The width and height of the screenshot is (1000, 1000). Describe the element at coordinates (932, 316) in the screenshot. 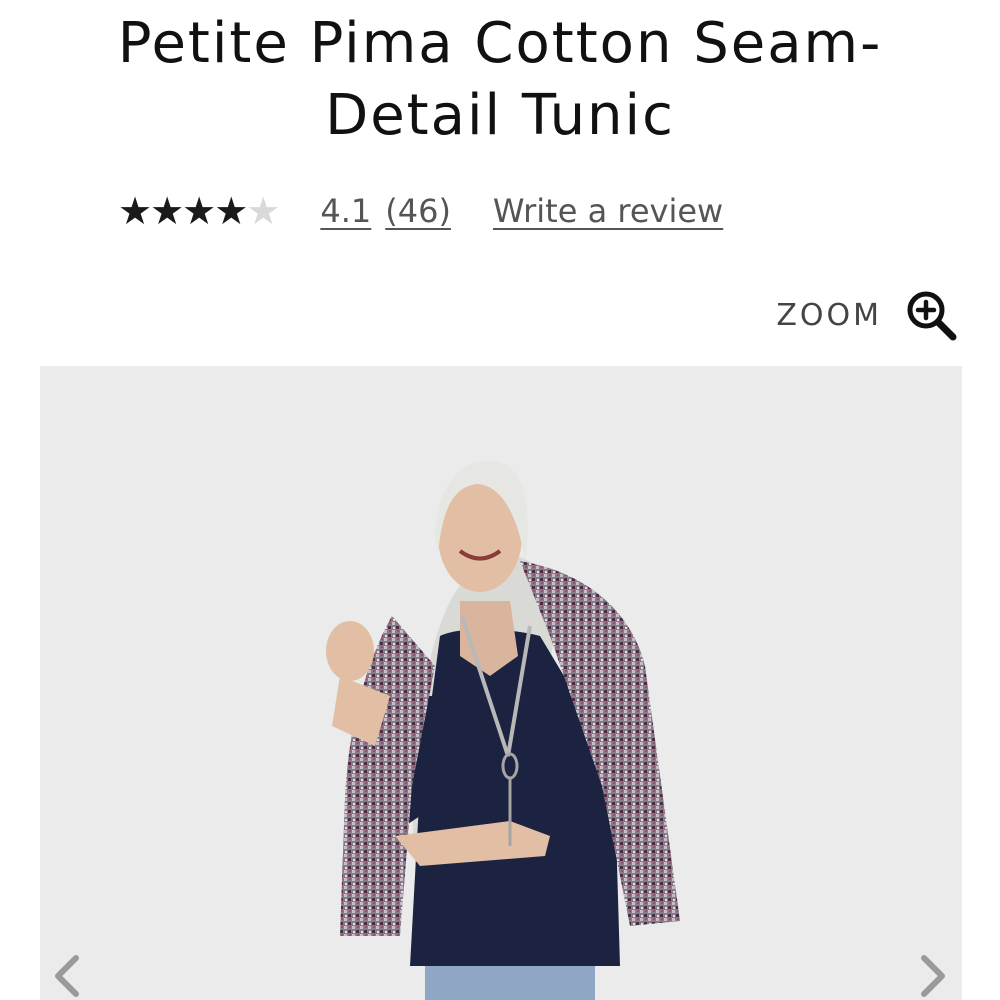

I see `zoom-in-icon` at that location.